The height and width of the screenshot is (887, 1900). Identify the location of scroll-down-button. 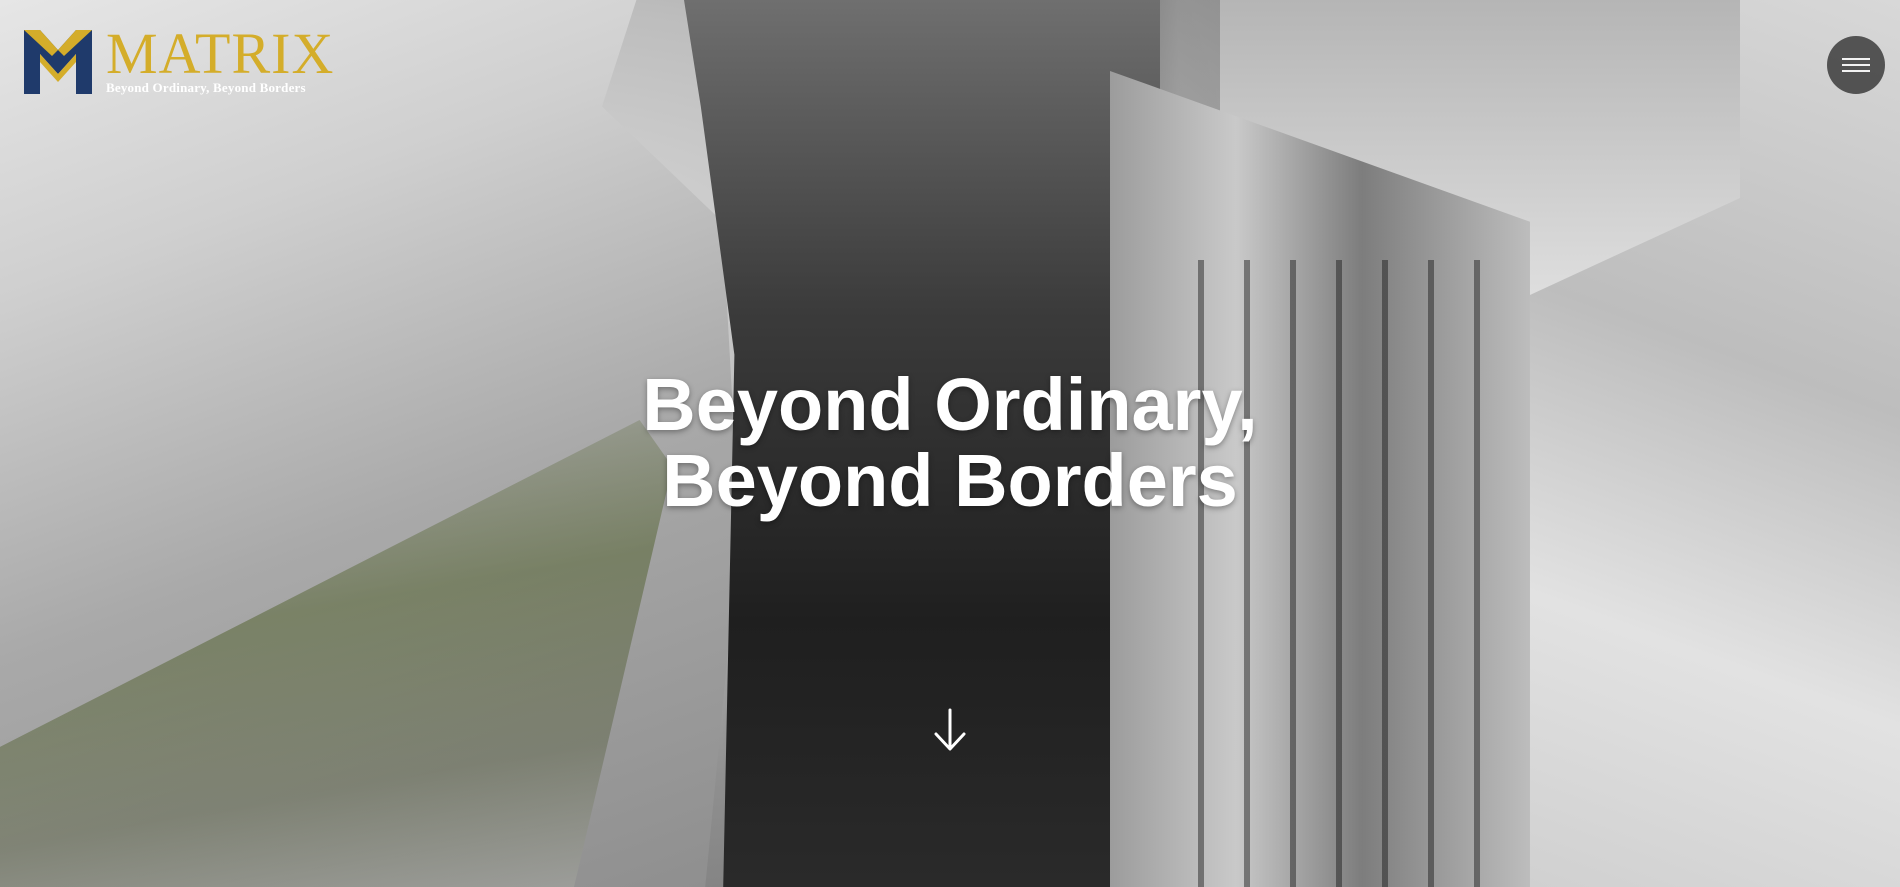
(950, 730).